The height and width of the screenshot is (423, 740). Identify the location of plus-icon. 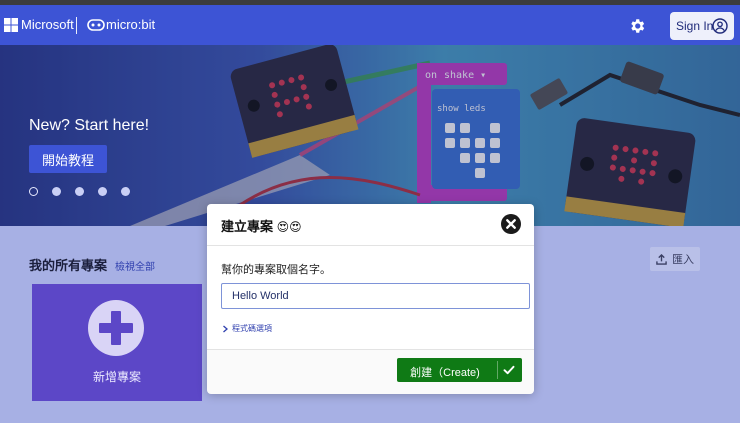
(116, 328).